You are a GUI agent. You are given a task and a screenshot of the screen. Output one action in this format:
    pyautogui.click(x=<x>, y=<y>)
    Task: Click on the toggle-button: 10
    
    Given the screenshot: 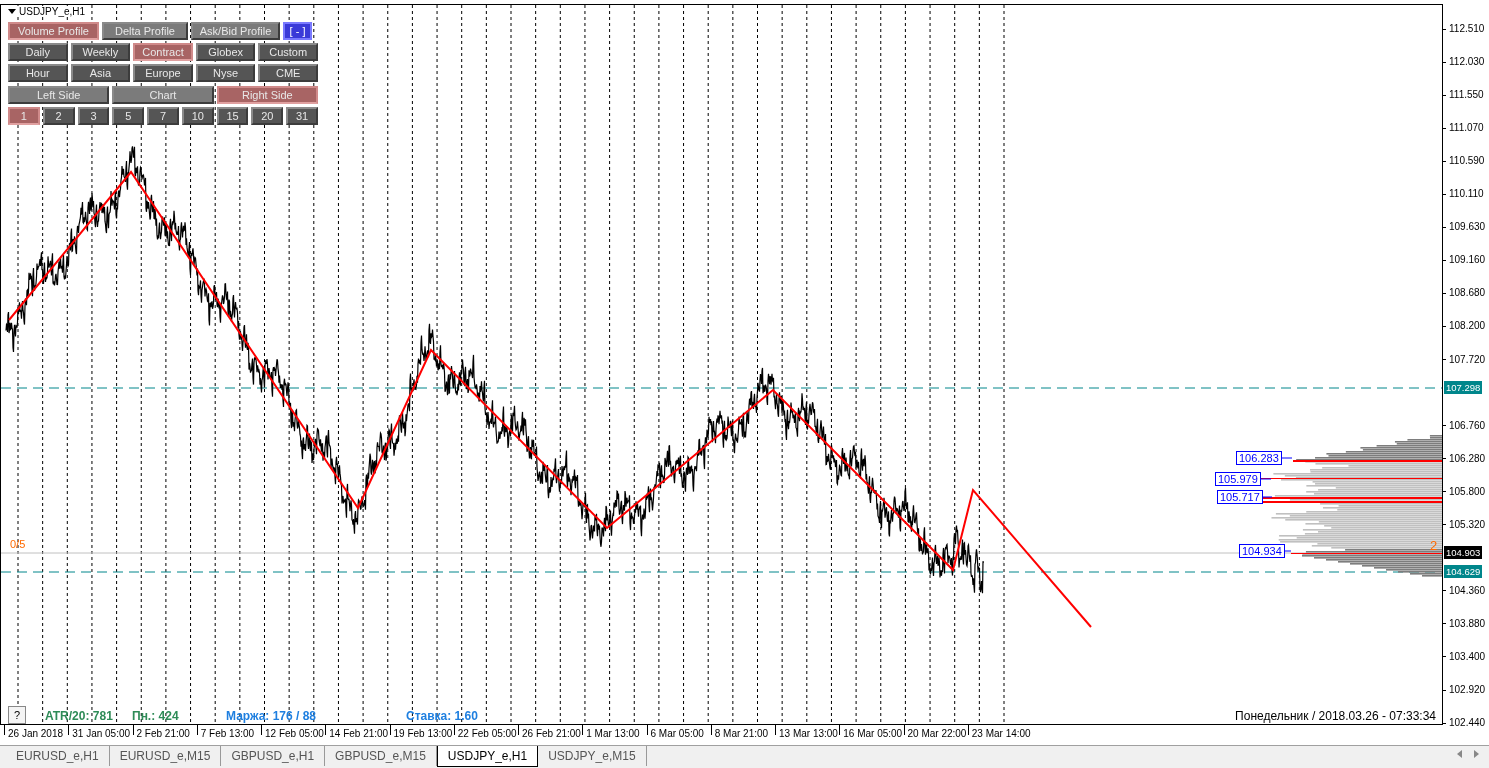 What is the action you would take?
    pyautogui.click(x=197, y=116)
    